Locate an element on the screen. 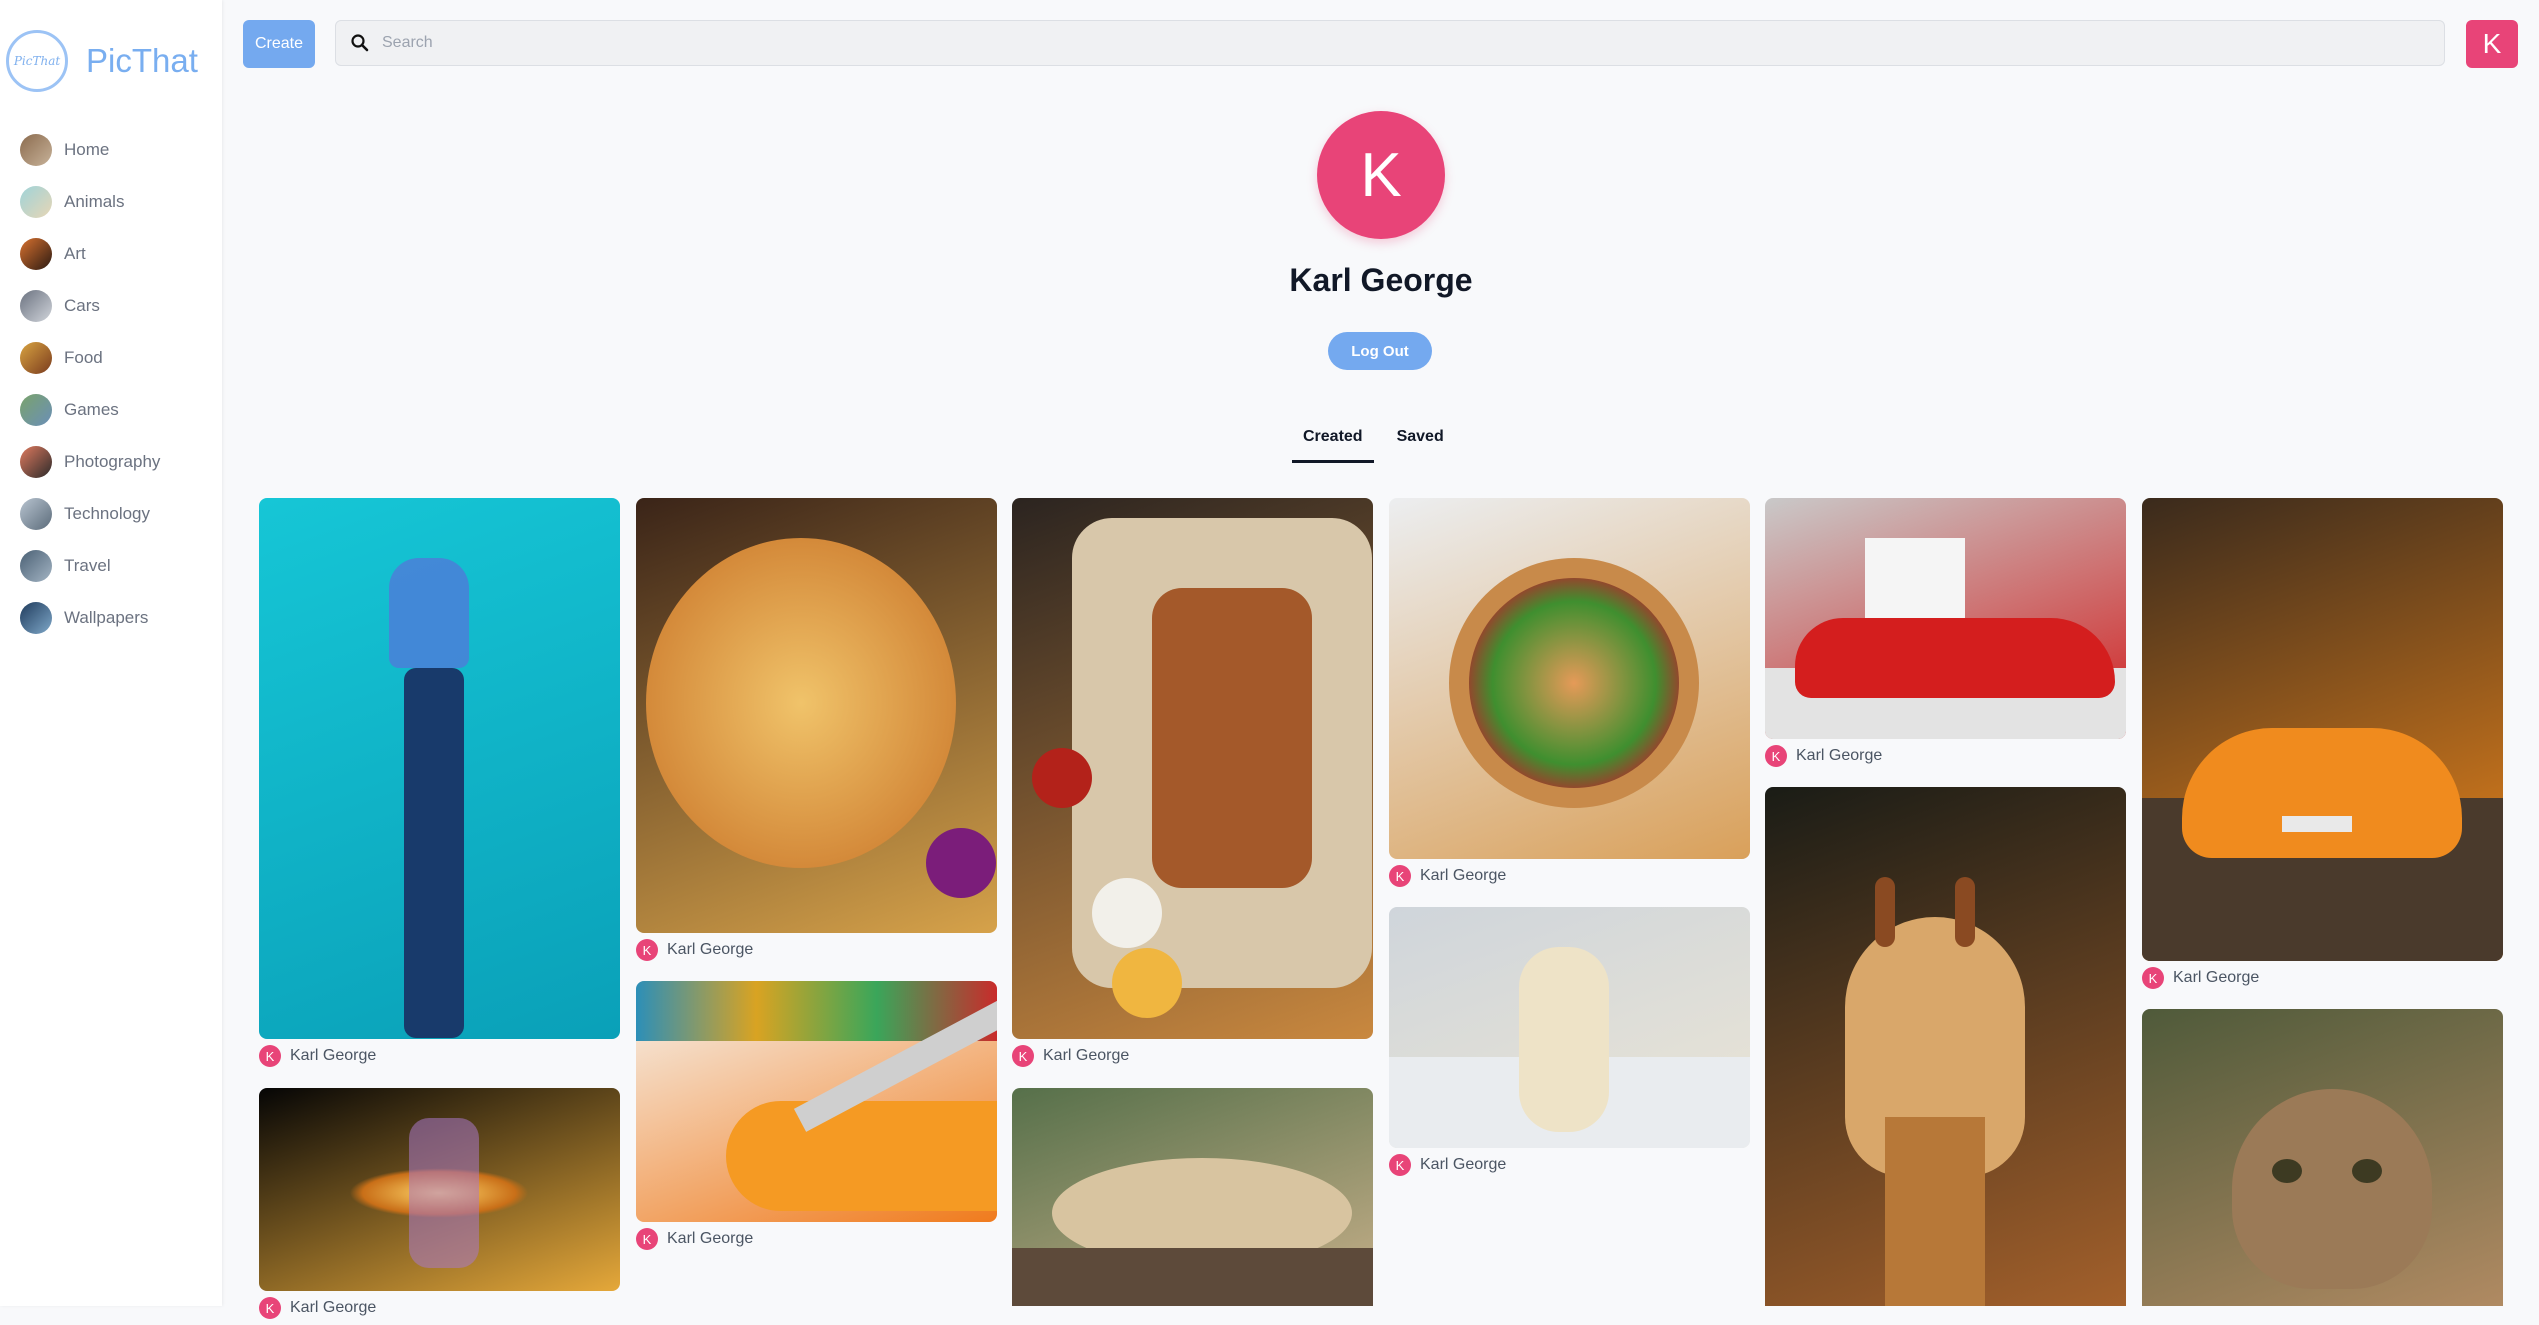 The width and height of the screenshot is (2539, 1325). sidebar-item-label: Cars is located at coordinates (82, 305).